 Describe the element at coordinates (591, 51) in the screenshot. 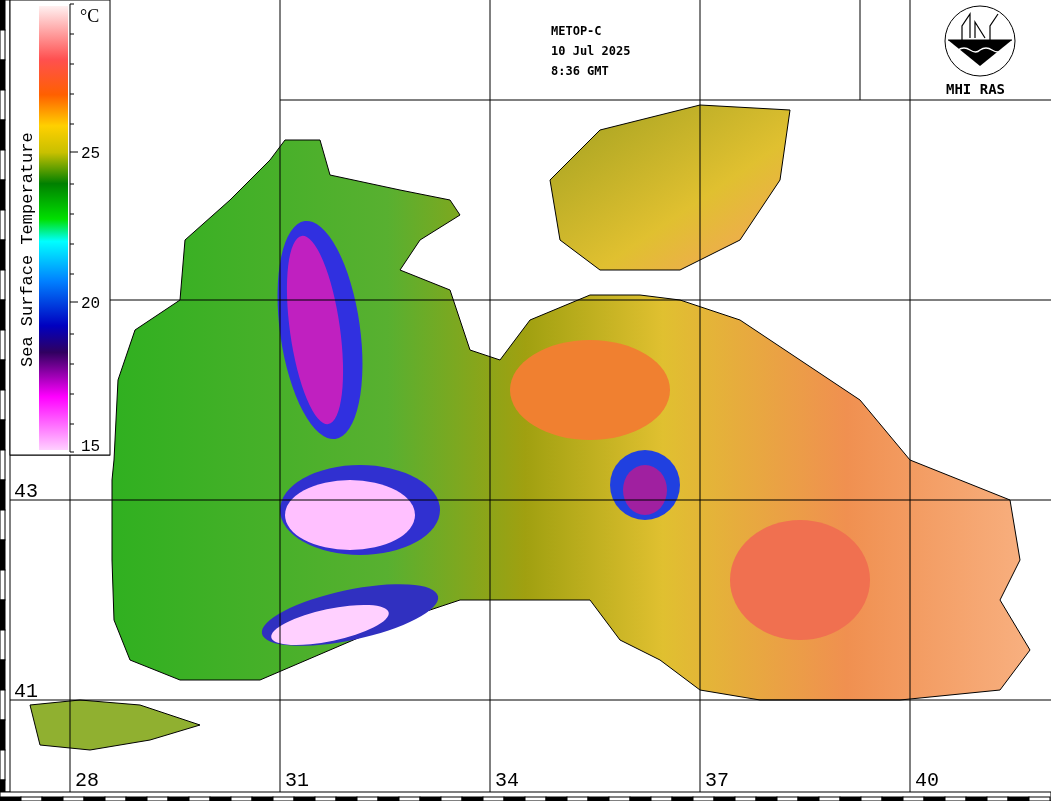

I see `header-line: 10 Jul 2025` at that location.